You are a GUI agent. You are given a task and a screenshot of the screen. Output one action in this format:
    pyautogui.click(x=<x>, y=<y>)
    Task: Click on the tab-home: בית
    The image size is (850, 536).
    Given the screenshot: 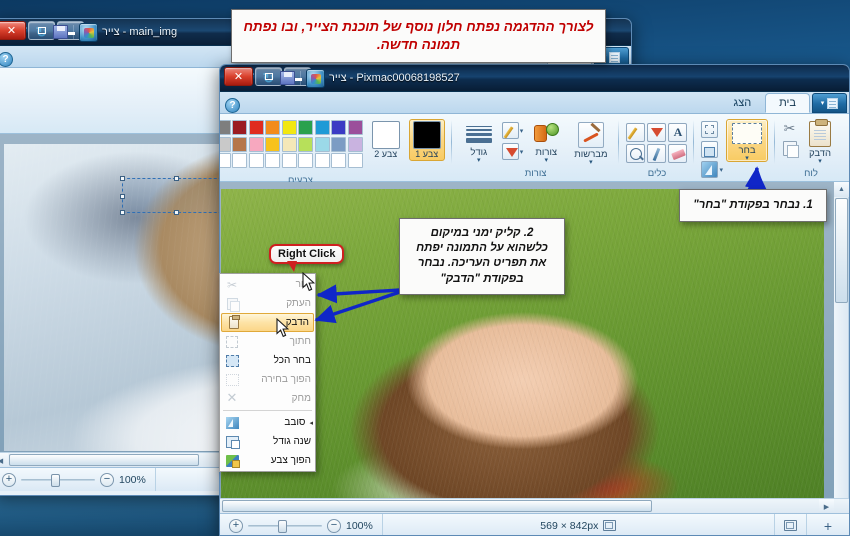 What is the action you would take?
    pyautogui.click(x=787, y=103)
    